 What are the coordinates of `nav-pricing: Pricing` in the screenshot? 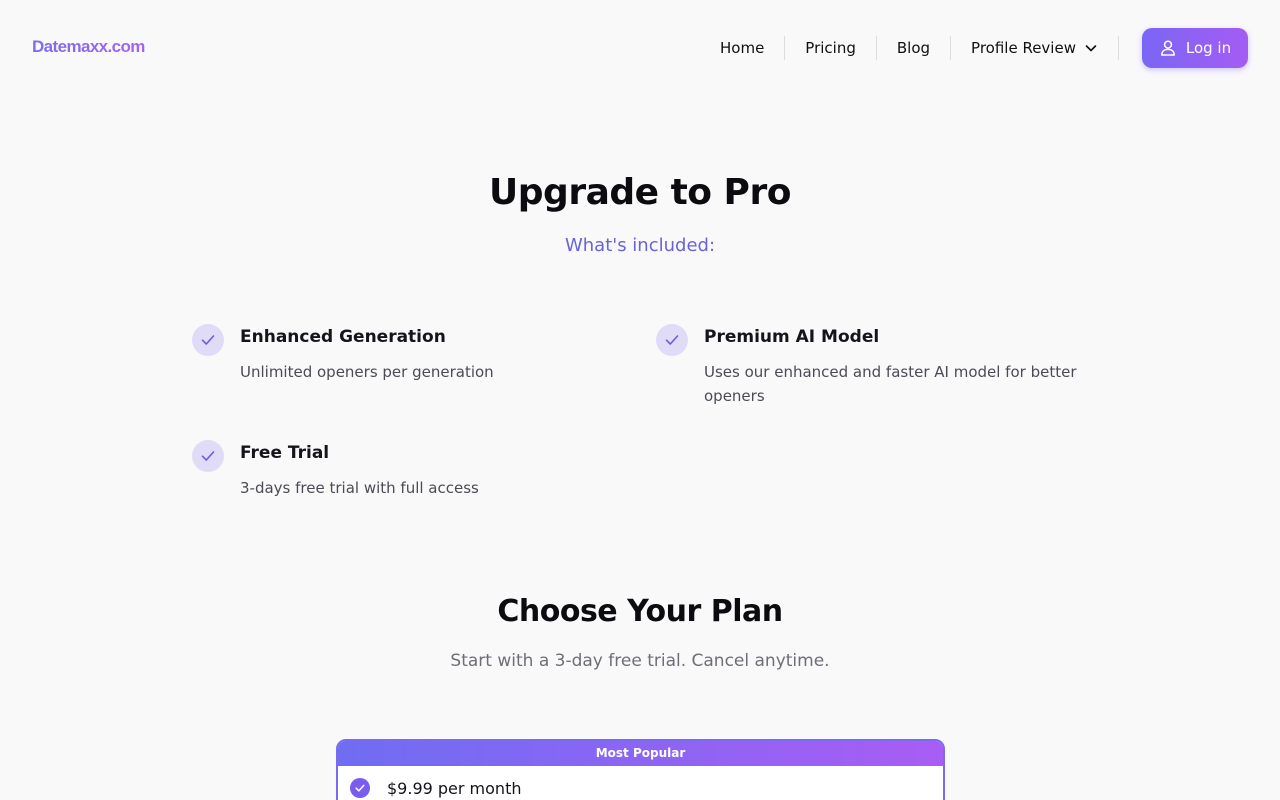 It's located at (830, 48).